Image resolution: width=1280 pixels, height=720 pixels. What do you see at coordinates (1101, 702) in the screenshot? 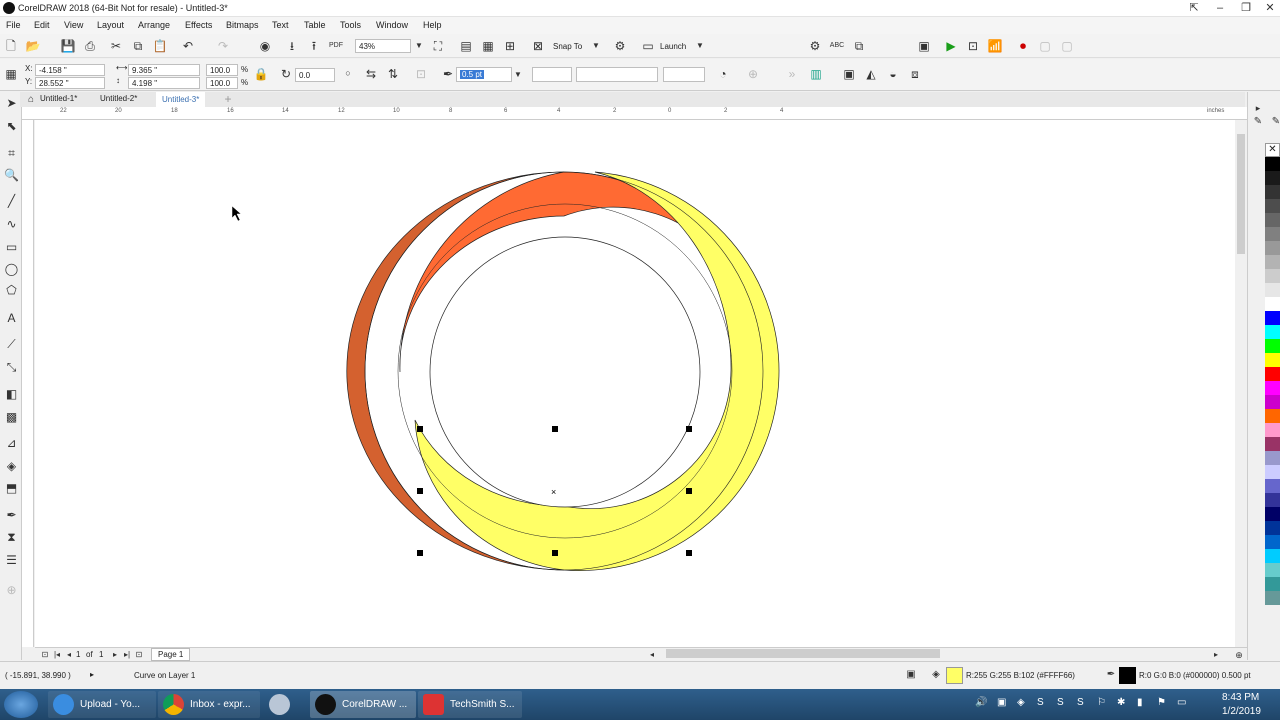
I see `tray-app-6-icon: ⚐` at bounding box center [1101, 702].